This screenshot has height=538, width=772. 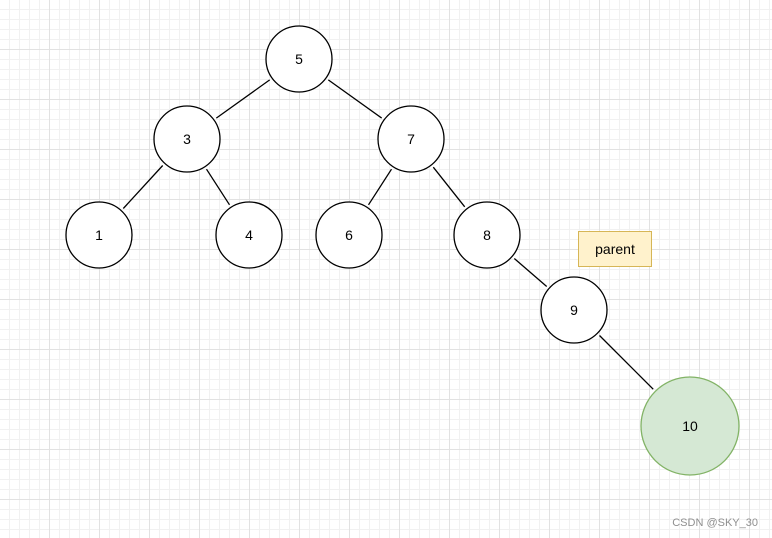 I want to click on edge-n7-n6, so click(x=380, y=187).